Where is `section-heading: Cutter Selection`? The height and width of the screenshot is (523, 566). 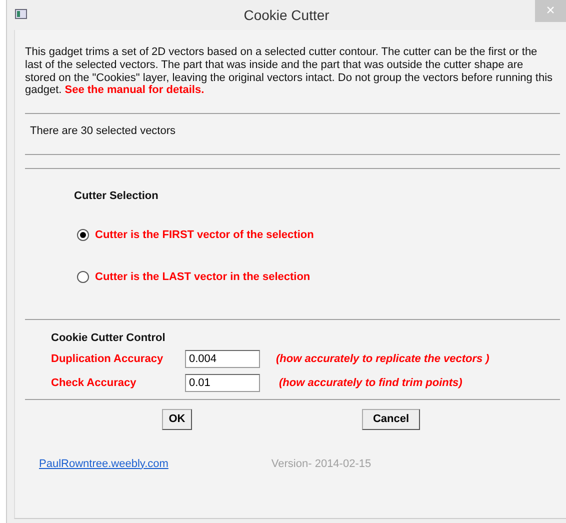
section-heading: Cutter Selection is located at coordinates (116, 196).